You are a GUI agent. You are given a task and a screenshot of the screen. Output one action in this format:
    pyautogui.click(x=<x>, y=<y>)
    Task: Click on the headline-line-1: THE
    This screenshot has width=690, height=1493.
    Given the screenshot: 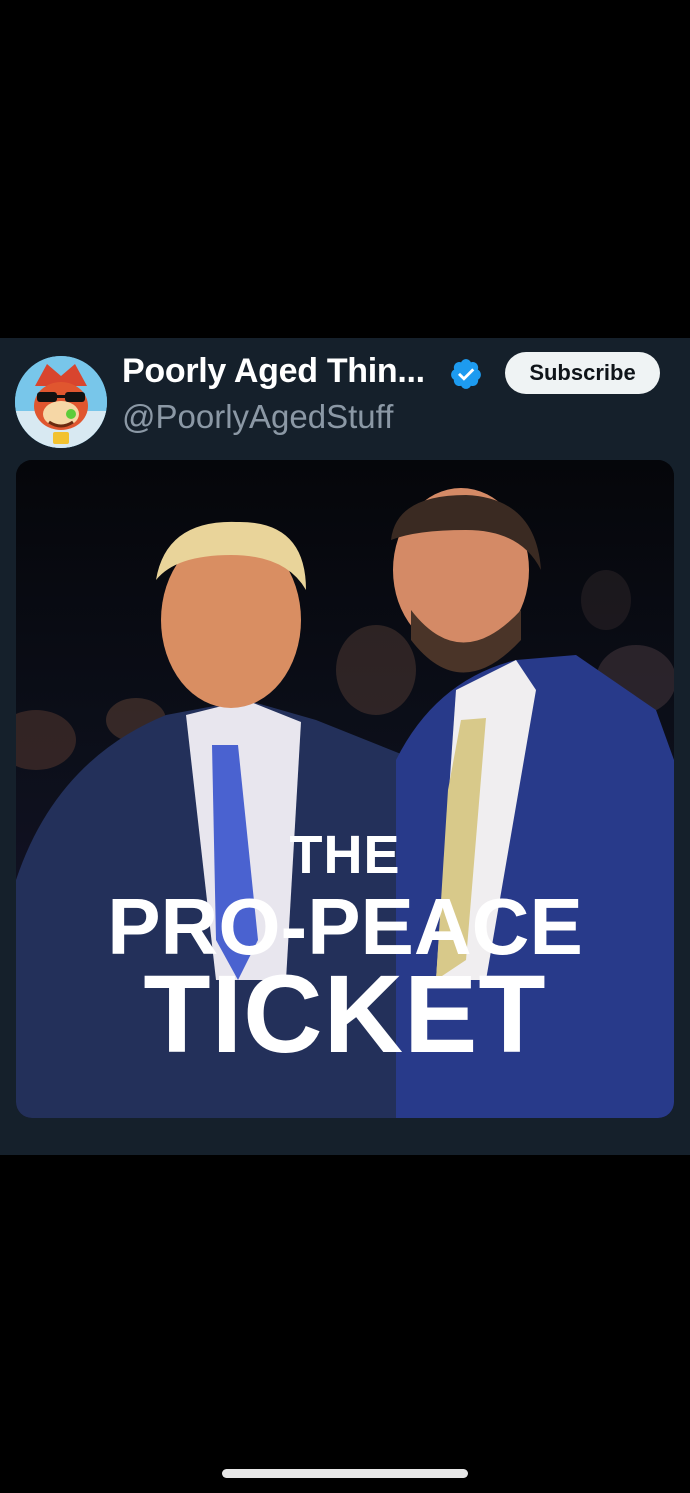 What is the action you would take?
    pyautogui.click(x=345, y=855)
    